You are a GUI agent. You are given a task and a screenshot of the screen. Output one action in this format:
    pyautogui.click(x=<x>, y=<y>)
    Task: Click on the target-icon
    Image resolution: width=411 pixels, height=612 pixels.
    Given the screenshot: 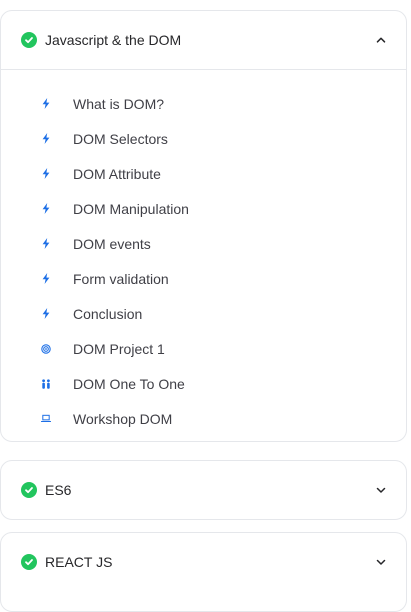 What is the action you would take?
    pyautogui.click(x=46, y=349)
    